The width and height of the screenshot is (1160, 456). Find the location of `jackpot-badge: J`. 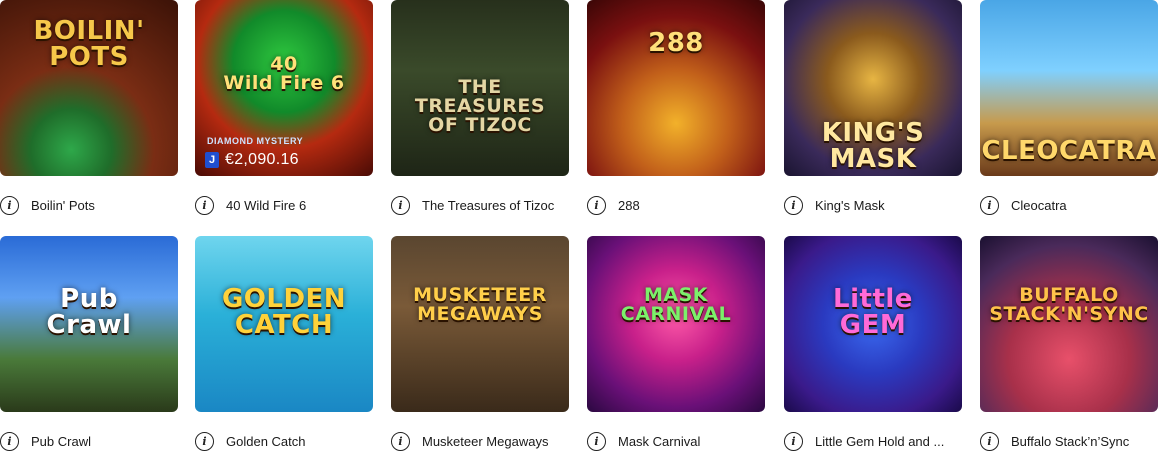

jackpot-badge: J is located at coordinates (212, 160).